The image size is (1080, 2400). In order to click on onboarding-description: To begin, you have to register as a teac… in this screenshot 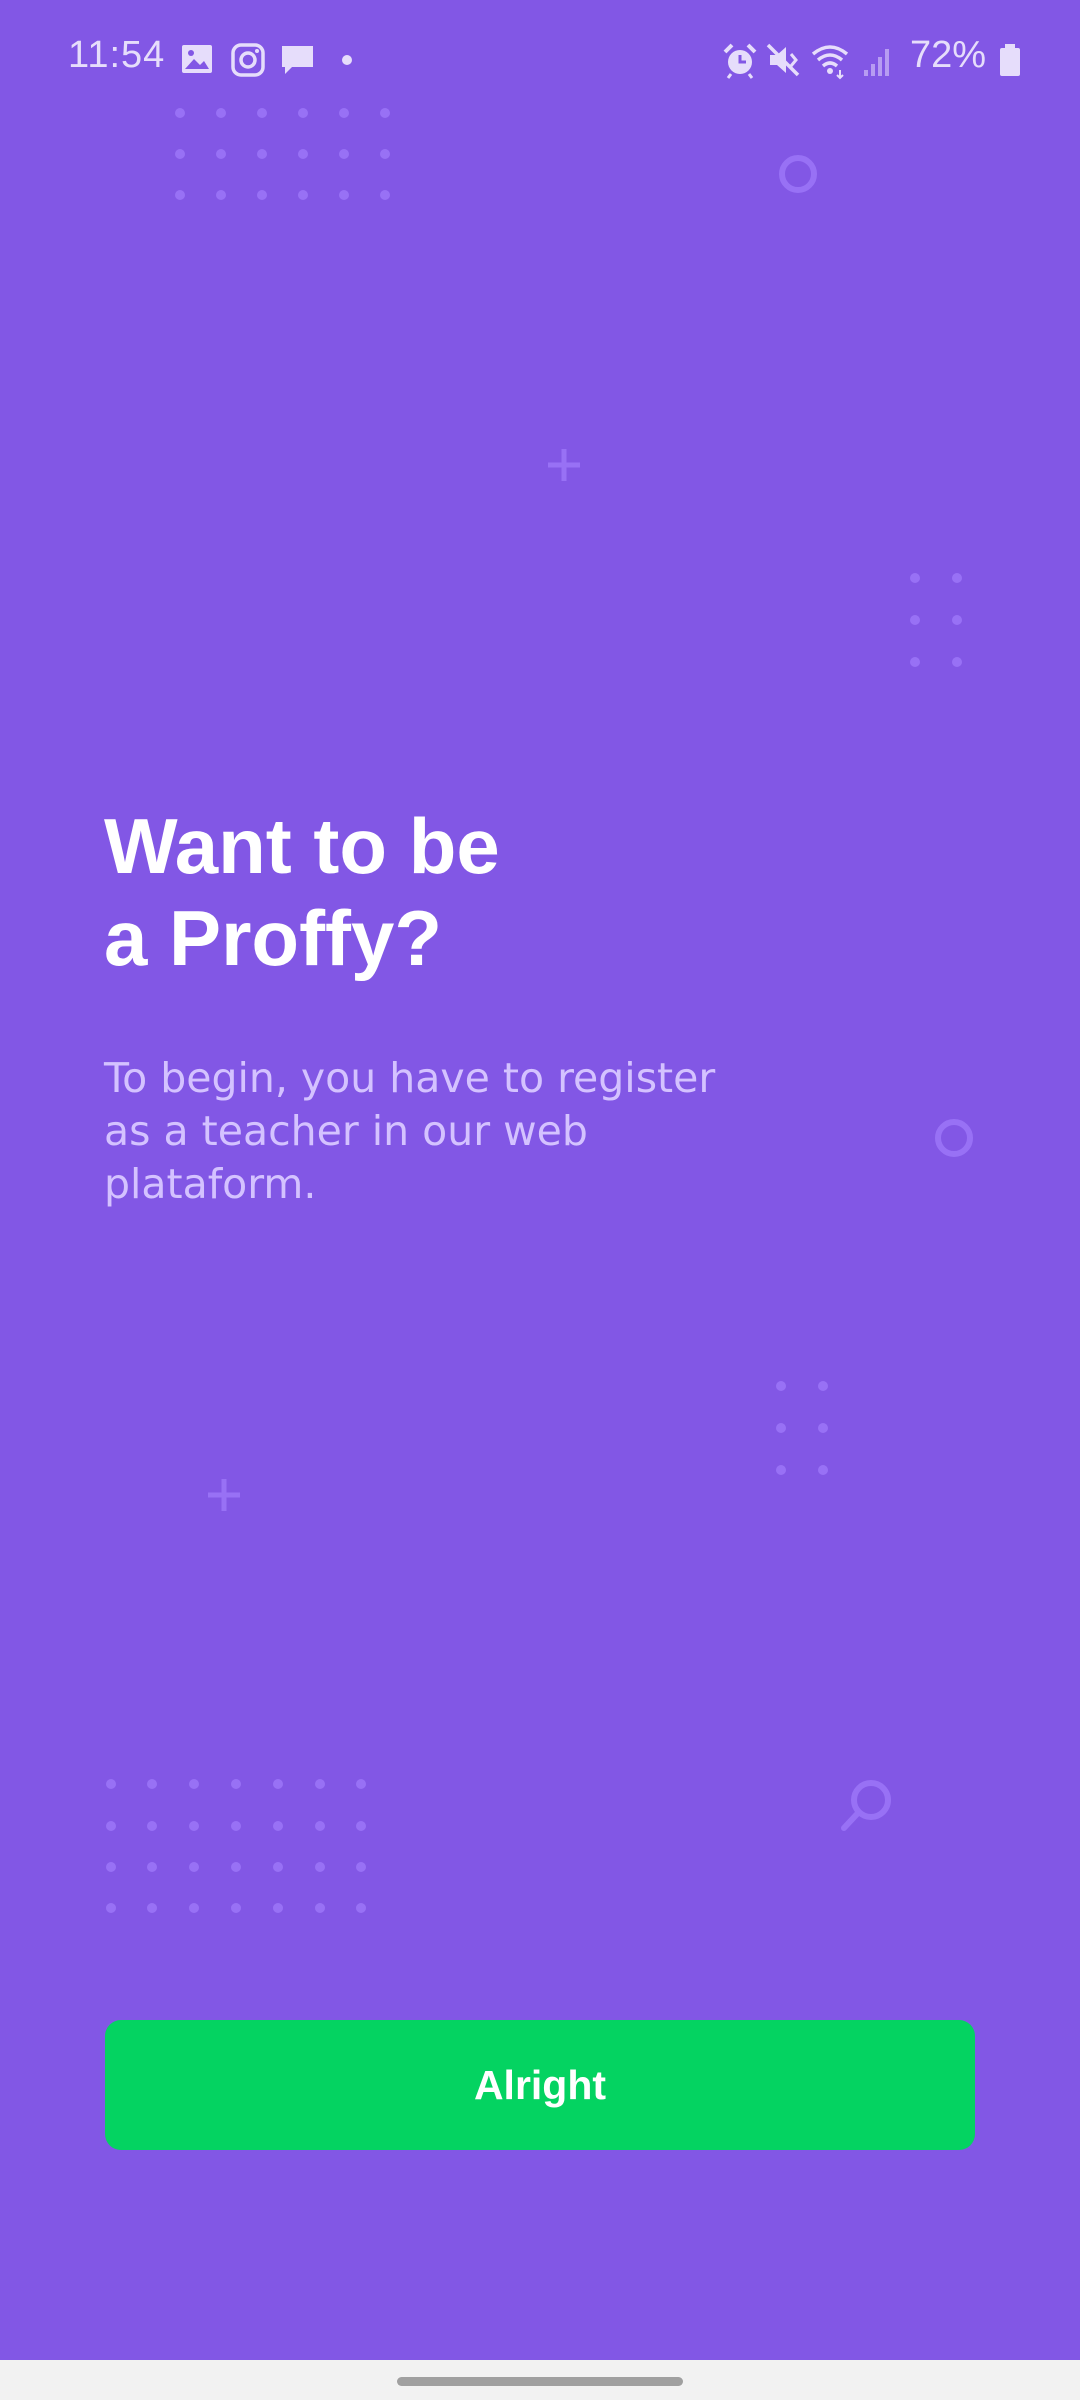, I will do `click(410, 1131)`.